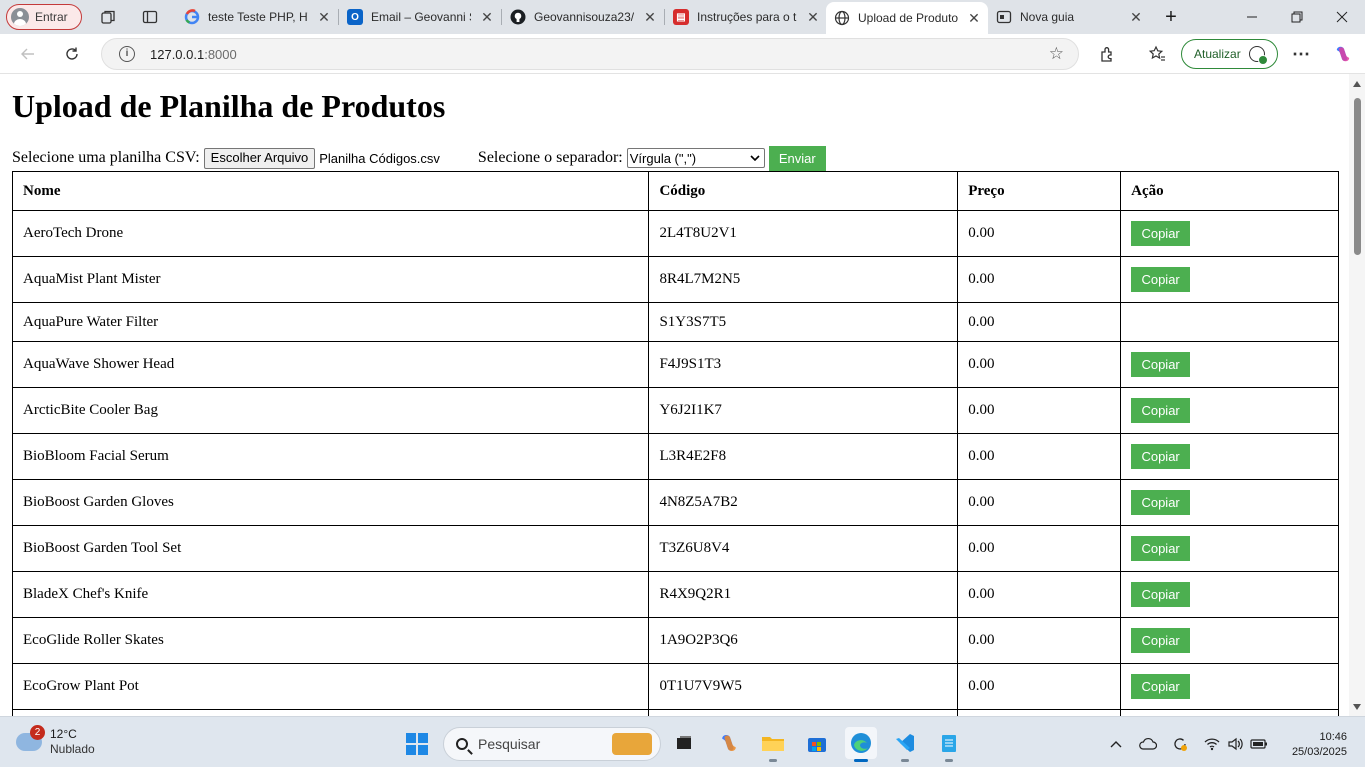 The height and width of the screenshot is (767, 1365). I want to click on cloud-icon: 2, so click(30, 738).